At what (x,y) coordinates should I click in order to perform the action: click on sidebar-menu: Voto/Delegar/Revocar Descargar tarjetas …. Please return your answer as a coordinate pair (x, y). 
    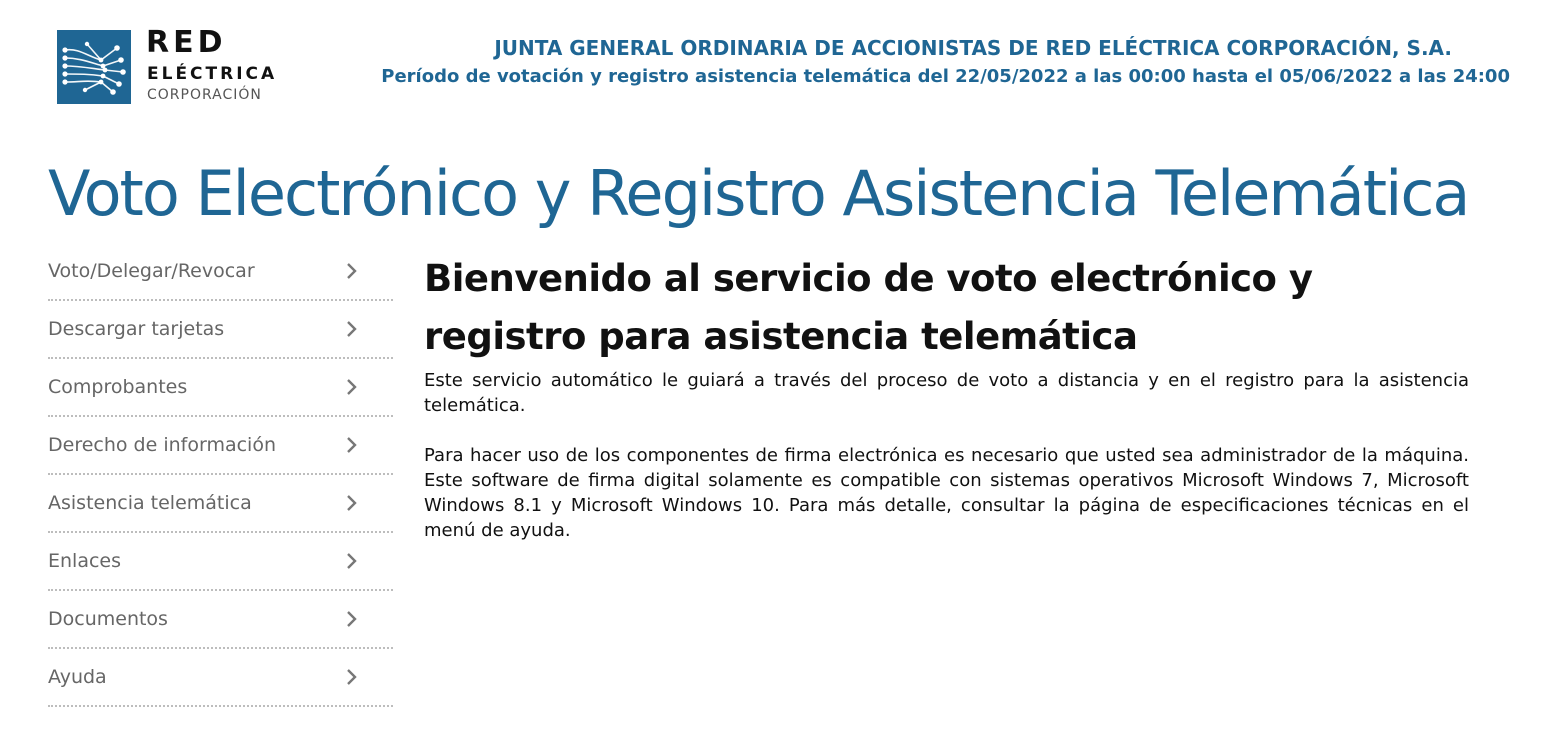
    Looking at the image, I should click on (220, 475).